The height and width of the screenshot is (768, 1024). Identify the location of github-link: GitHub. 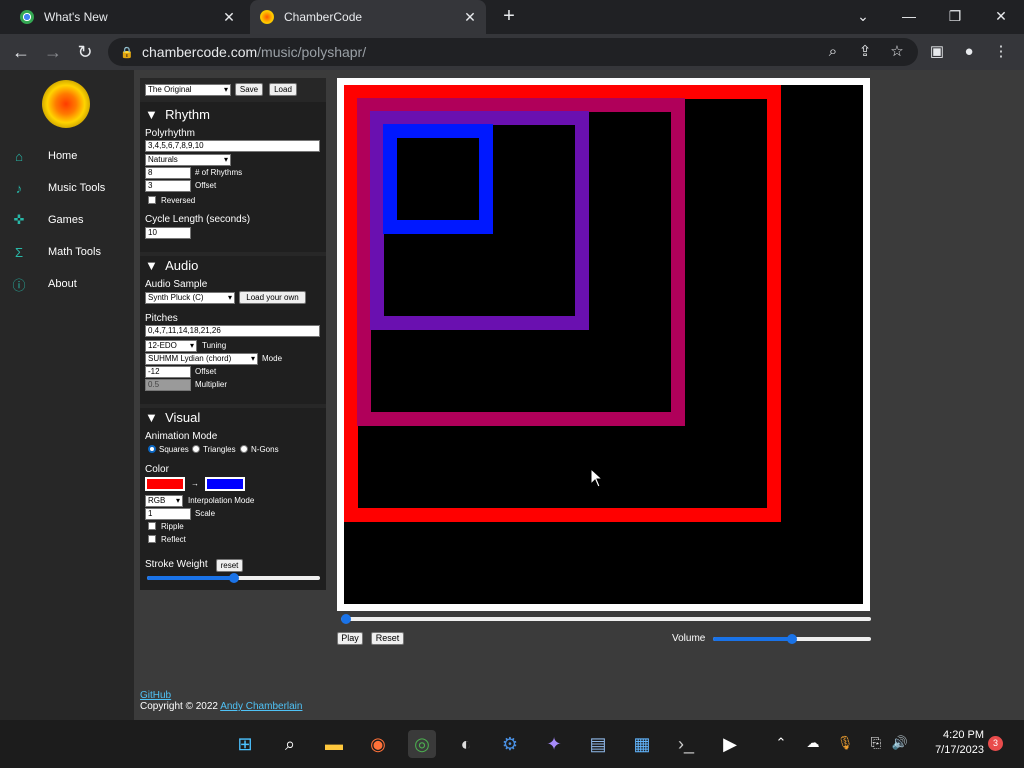
(155, 695).